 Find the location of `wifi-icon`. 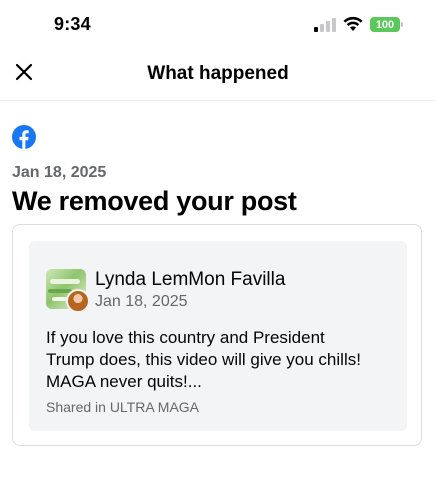

wifi-icon is located at coordinates (353, 26).